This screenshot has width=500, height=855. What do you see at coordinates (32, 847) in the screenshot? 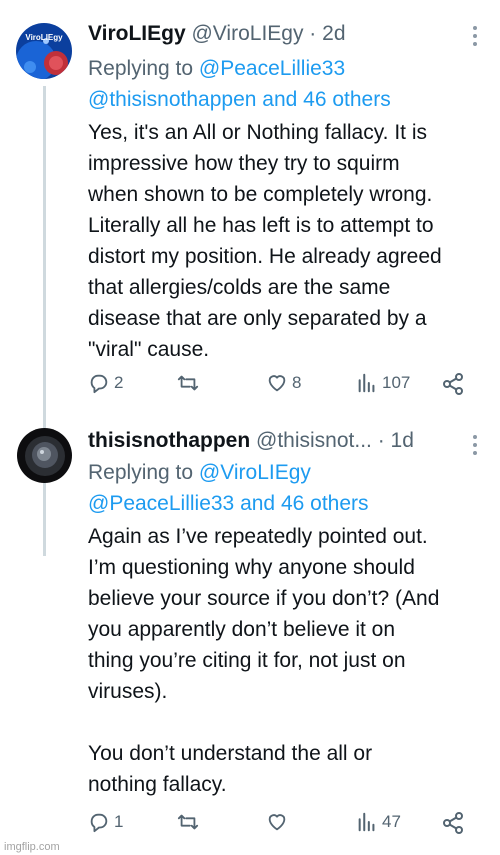
I see `watermark: imgflip.com` at bounding box center [32, 847].